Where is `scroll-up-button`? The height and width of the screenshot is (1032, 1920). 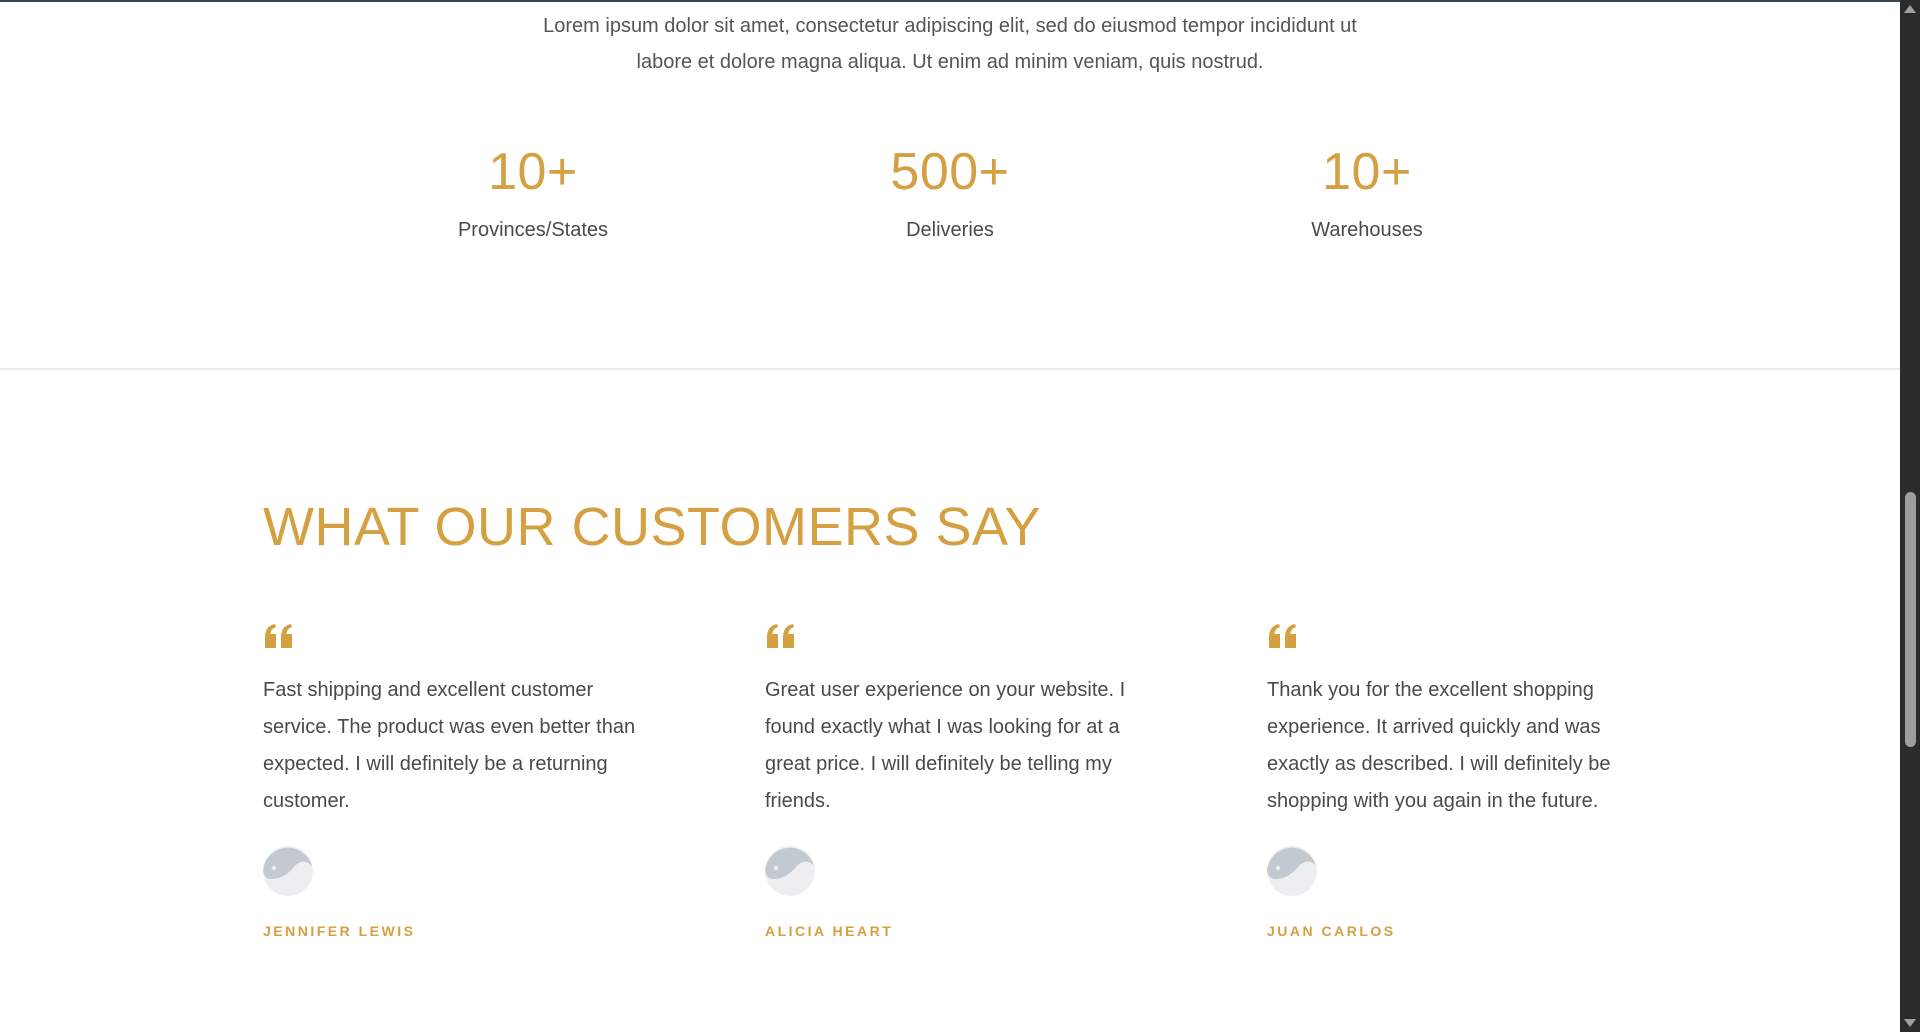 scroll-up-button is located at coordinates (1910, 9).